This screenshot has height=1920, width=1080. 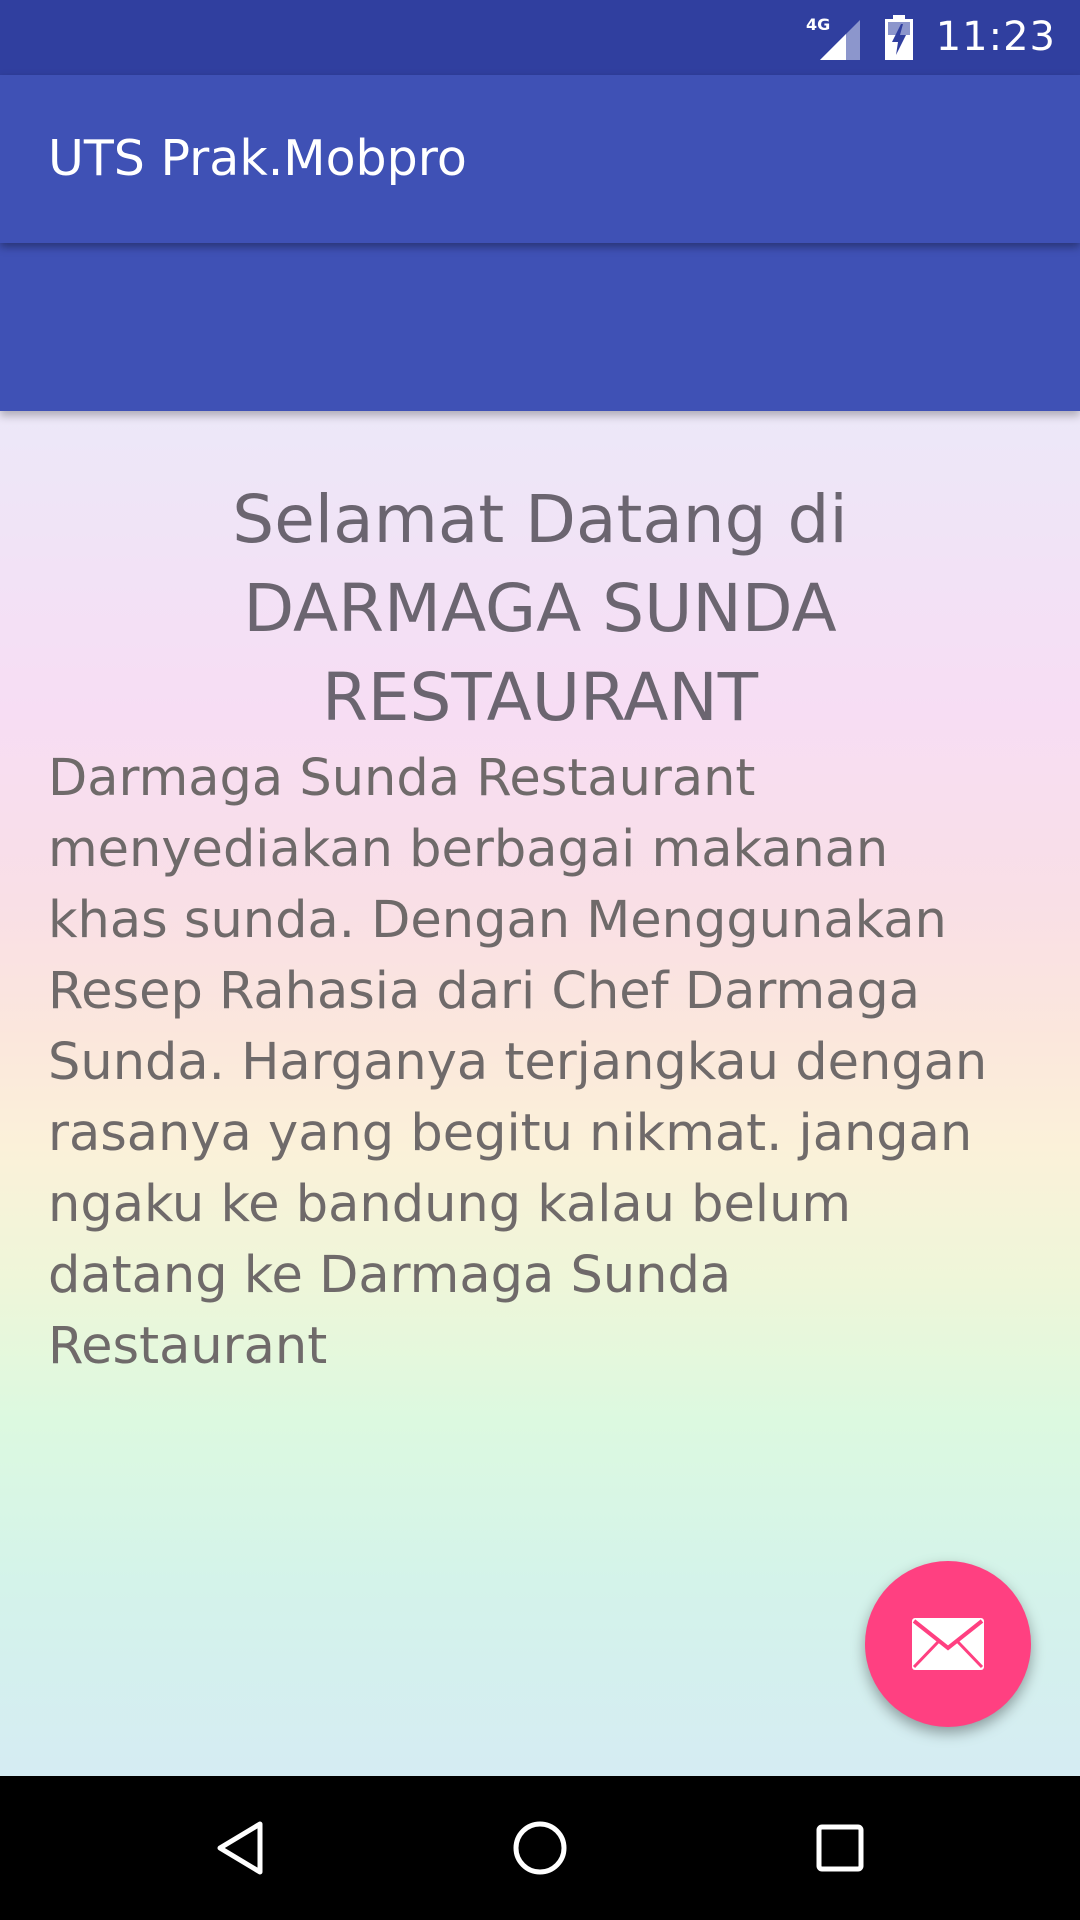 I want to click on navigation-bar, so click(x=540, y=1848).